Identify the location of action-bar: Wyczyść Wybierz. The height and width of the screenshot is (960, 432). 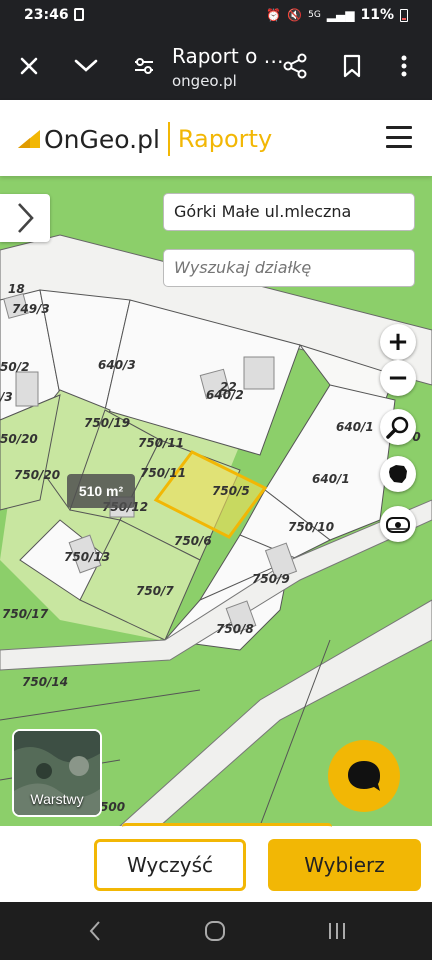
(216, 862).